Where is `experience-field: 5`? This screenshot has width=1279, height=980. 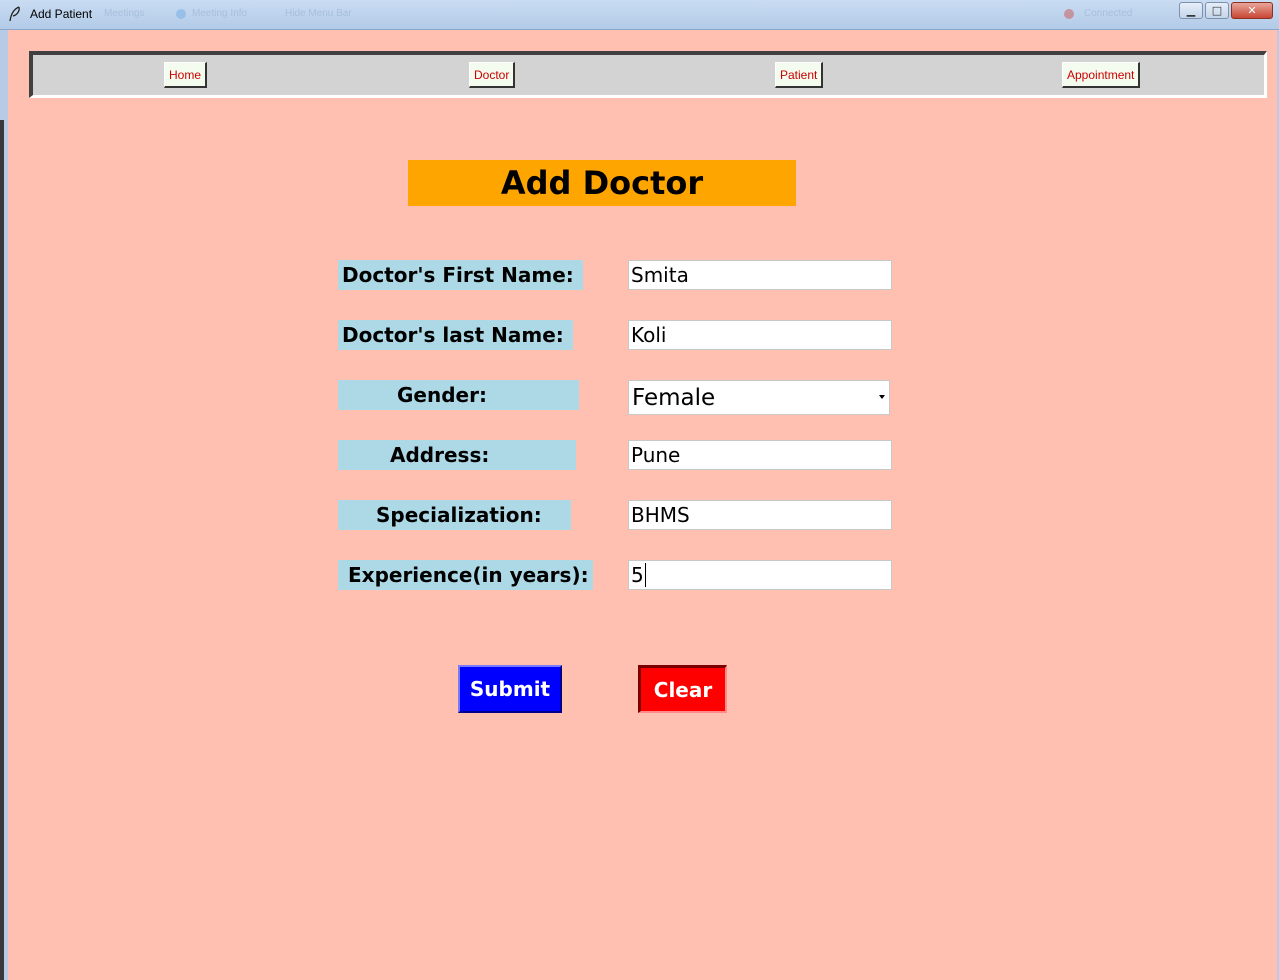
experience-field: 5 is located at coordinates (760, 575).